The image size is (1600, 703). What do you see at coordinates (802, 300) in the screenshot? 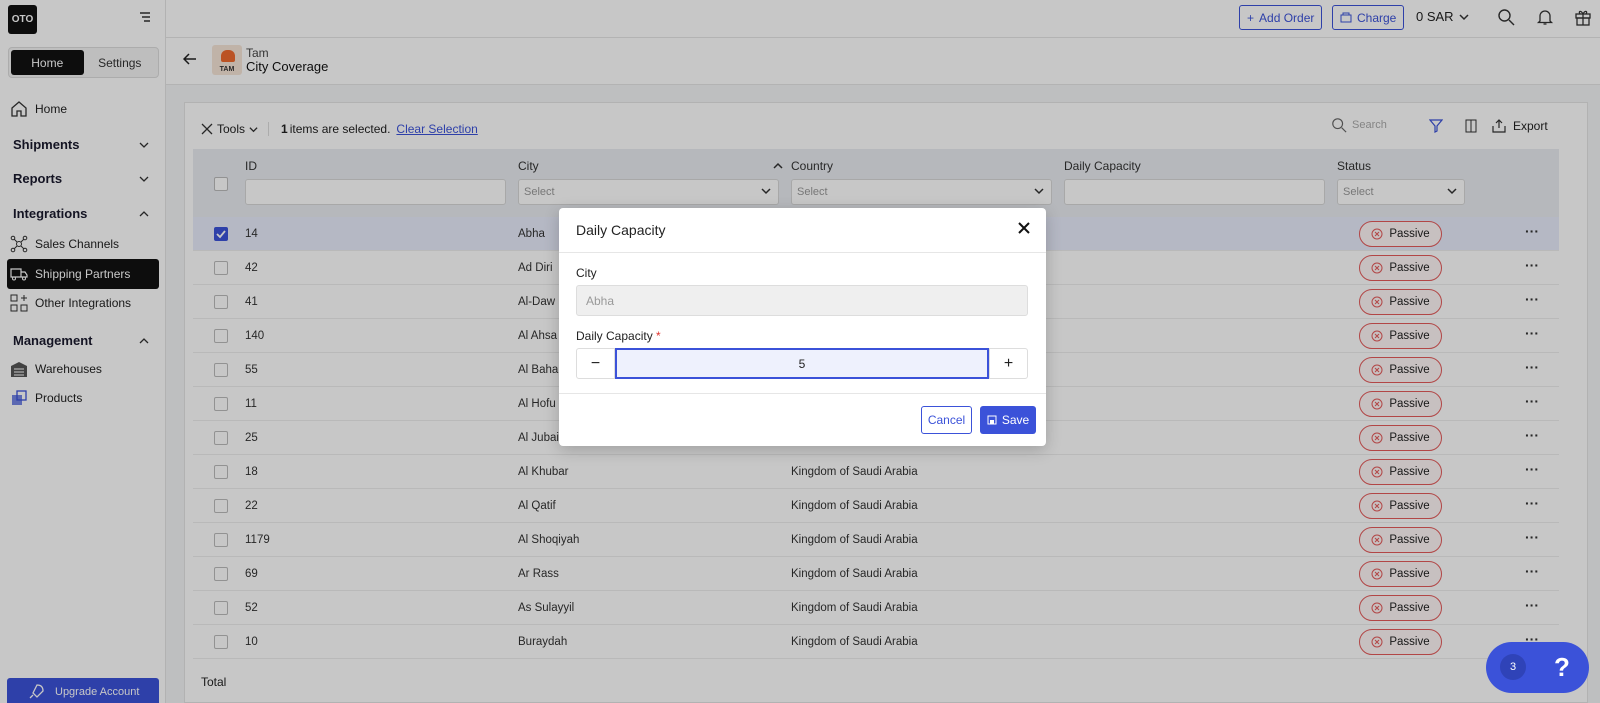
I see `city-field: Abha` at bounding box center [802, 300].